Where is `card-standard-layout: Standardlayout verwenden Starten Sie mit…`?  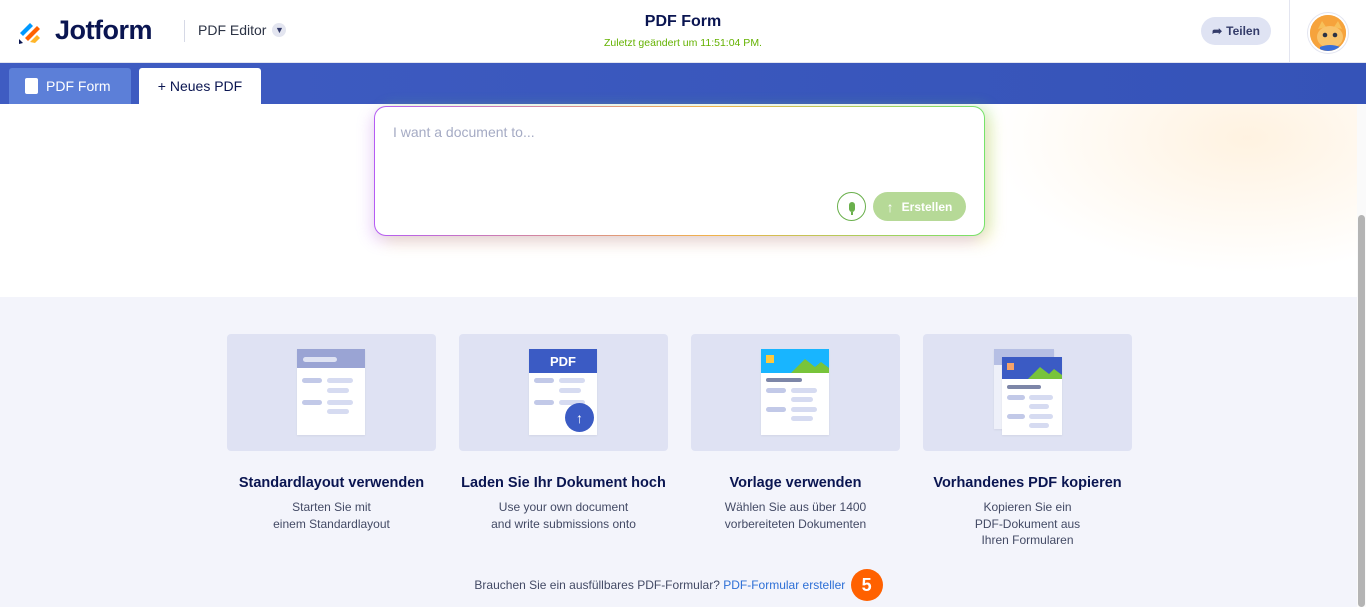
card-standard-layout: Standardlayout verwenden Starten Sie mit… is located at coordinates (331, 433).